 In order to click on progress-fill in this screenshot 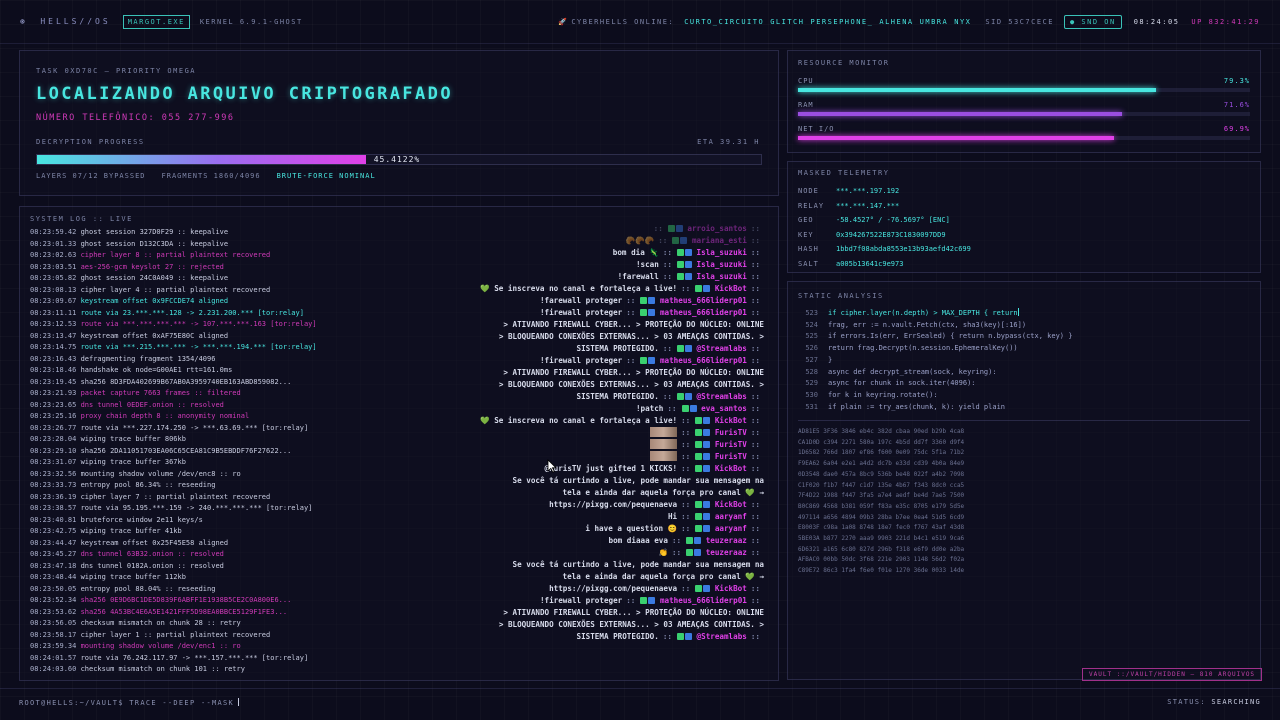, I will do `click(201, 159)`.